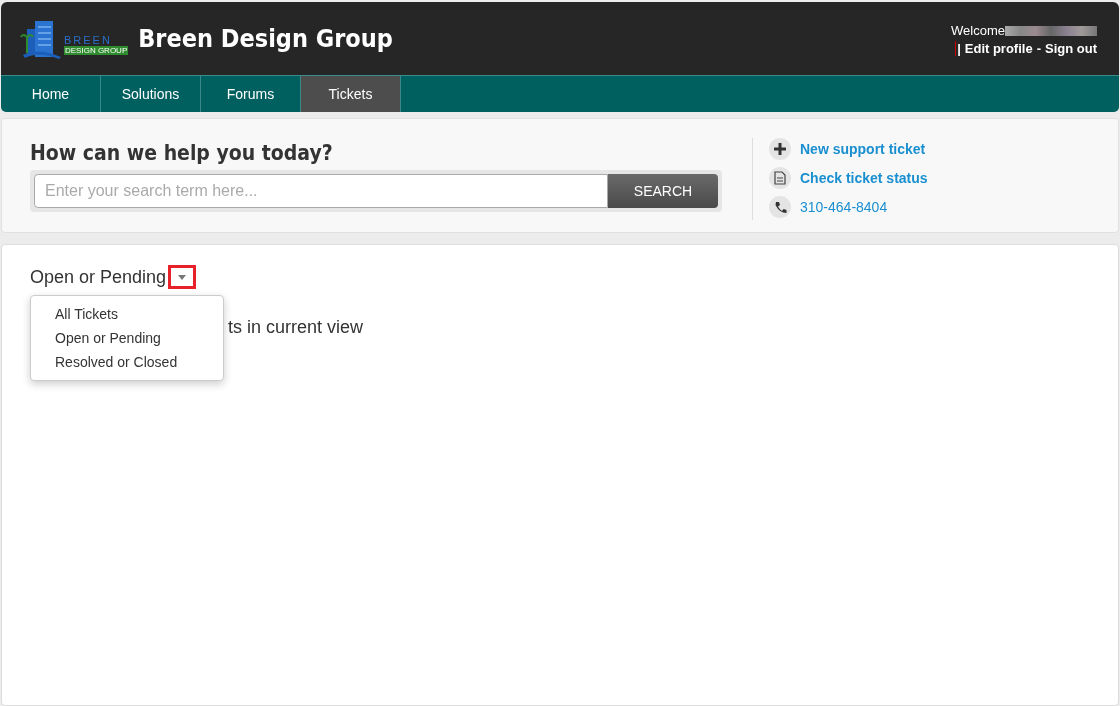 The width and height of the screenshot is (1120, 706). What do you see at coordinates (998, 48) in the screenshot?
I see `edit-profile-link: Edit profile` at bounding box center [998, 48].